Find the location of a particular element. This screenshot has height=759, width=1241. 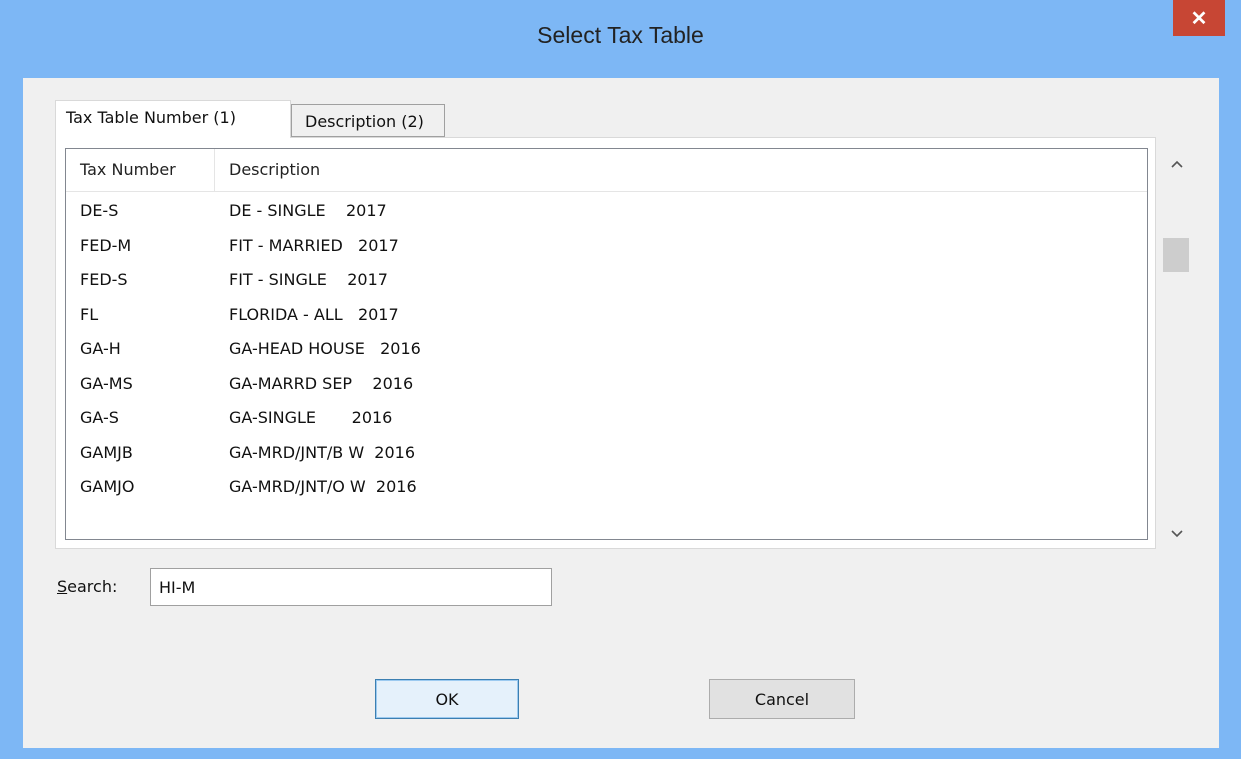

scrollbar-thumb is located at coordinates (1176, 255).